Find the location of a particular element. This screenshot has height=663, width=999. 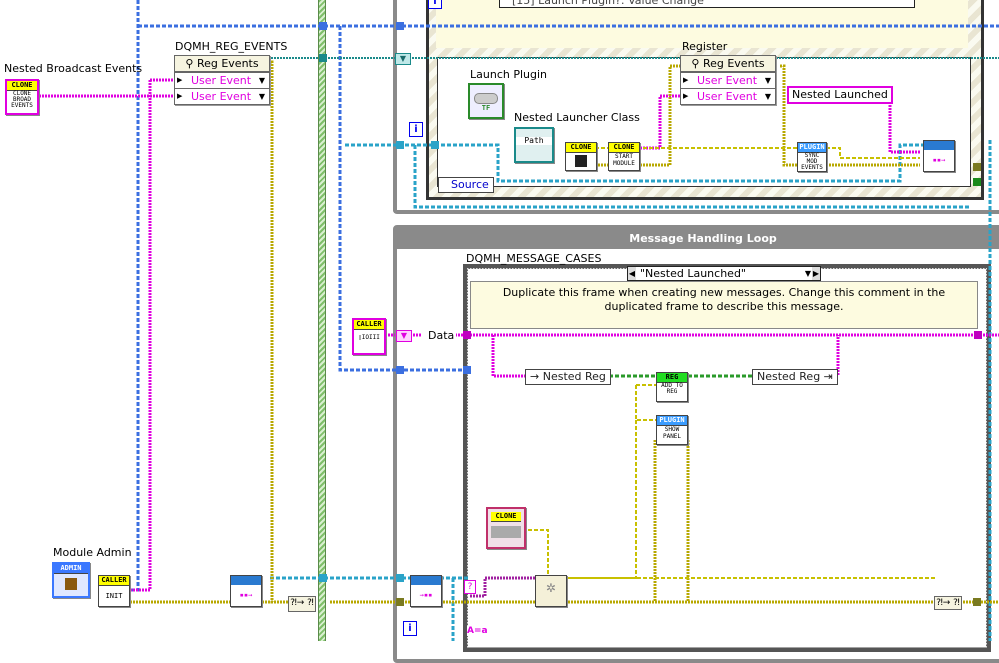

obtain-queue-vi: ▪▪→ is located at coordinates (246, 591).